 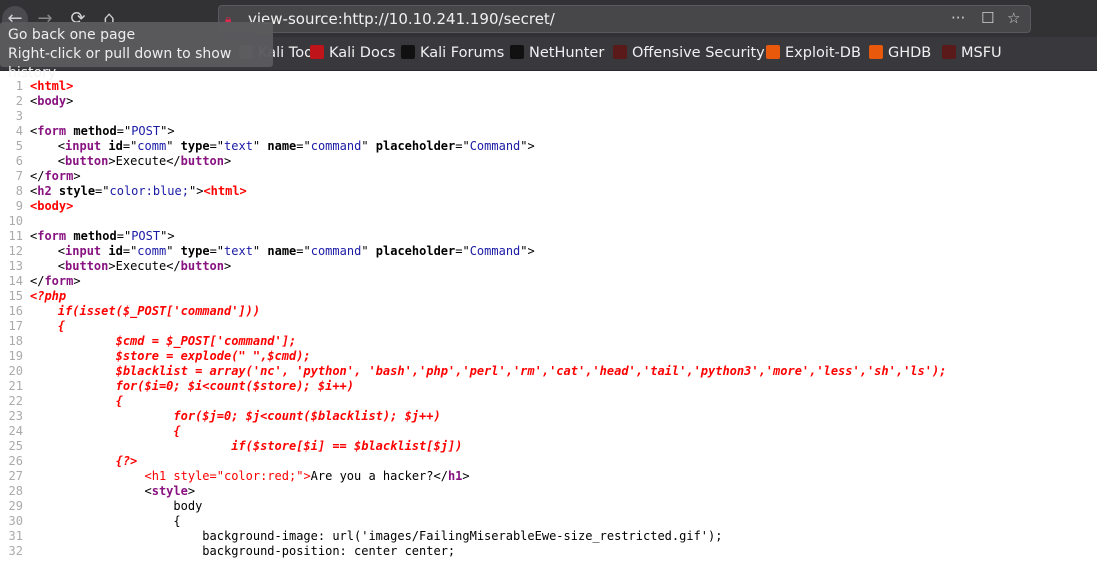 What do you see at coordinates (620, 52) in the screenshot?
I see `offsec-icon` at bounding box center [620, 52].